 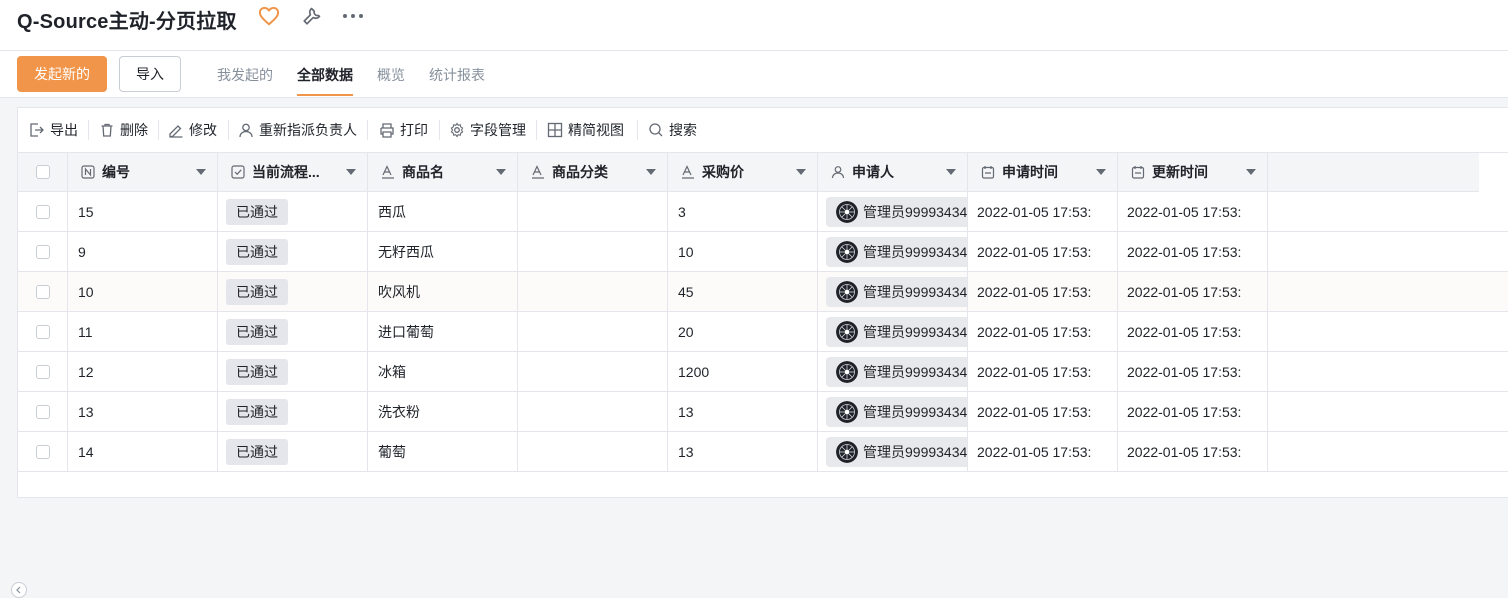 I want to click on more-icon, so click(x=353, y=16).